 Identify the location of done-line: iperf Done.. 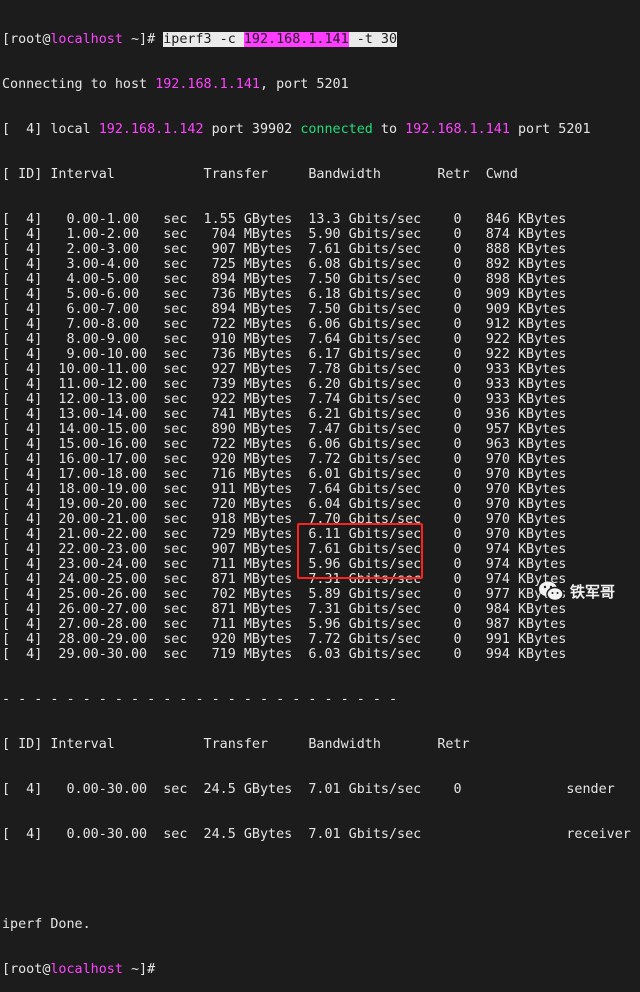
(46, 924).